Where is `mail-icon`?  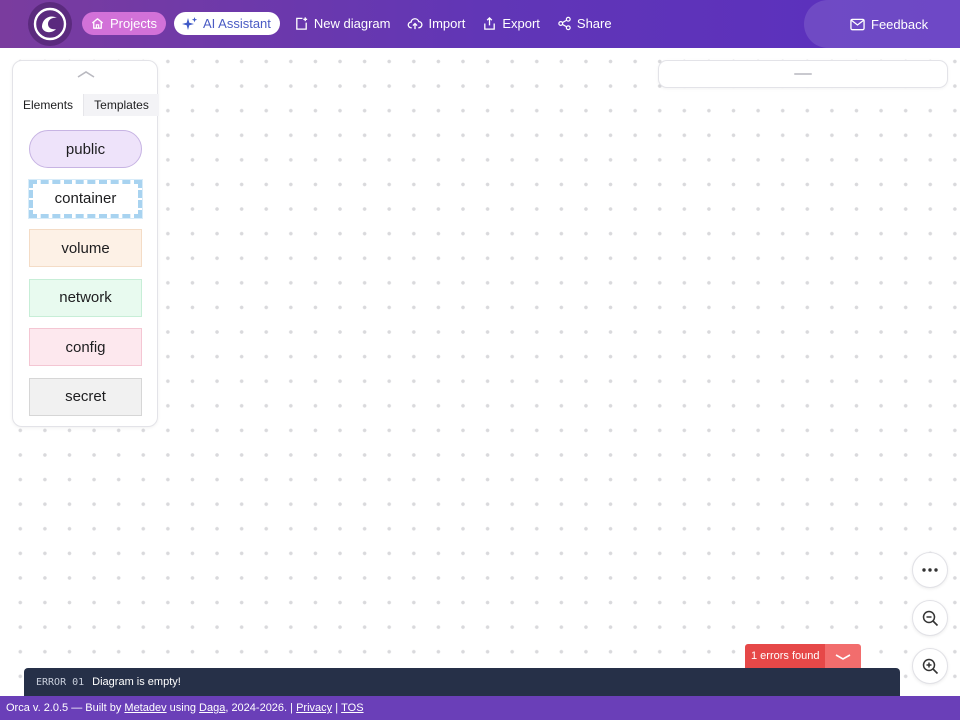 mail-icon is located at coordinates (857, 24).